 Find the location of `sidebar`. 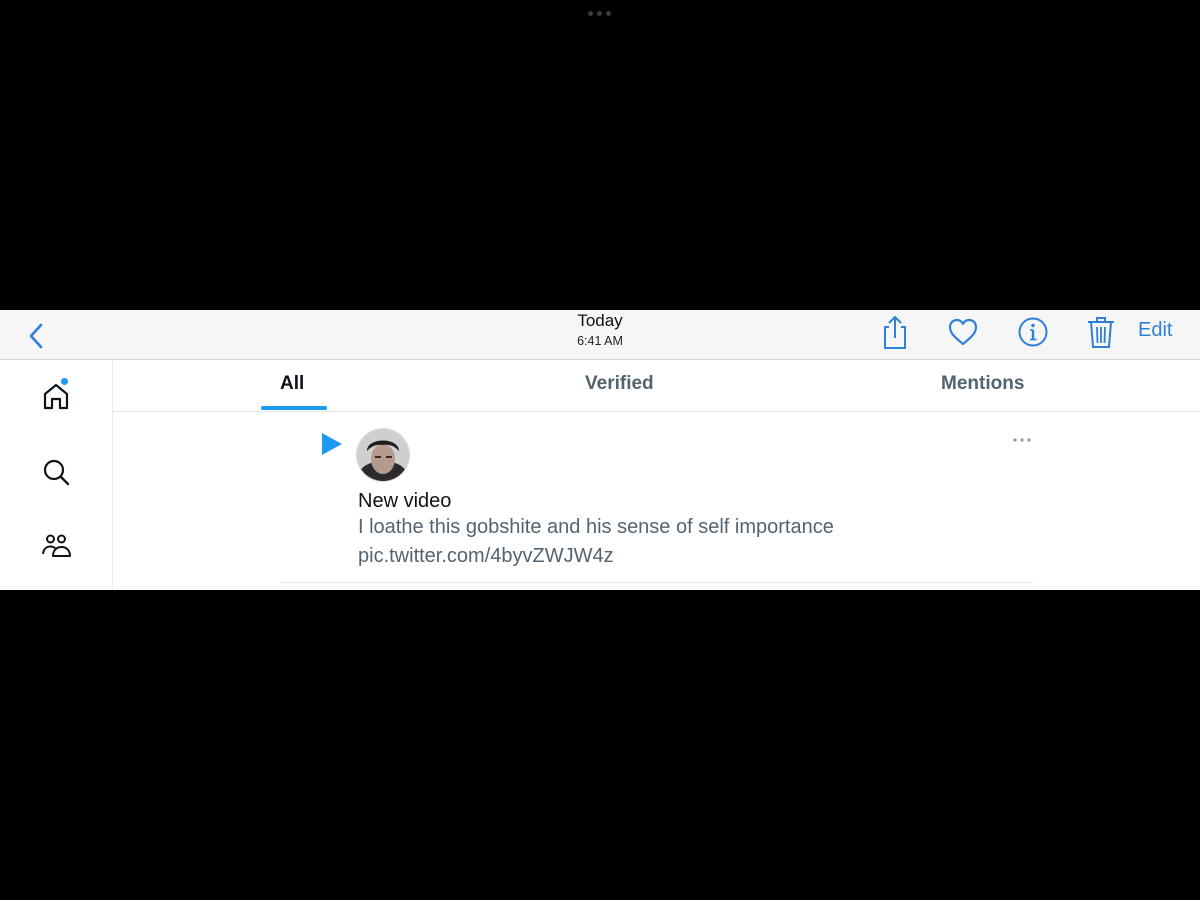

sidebar is located at coordinates (56, 475).